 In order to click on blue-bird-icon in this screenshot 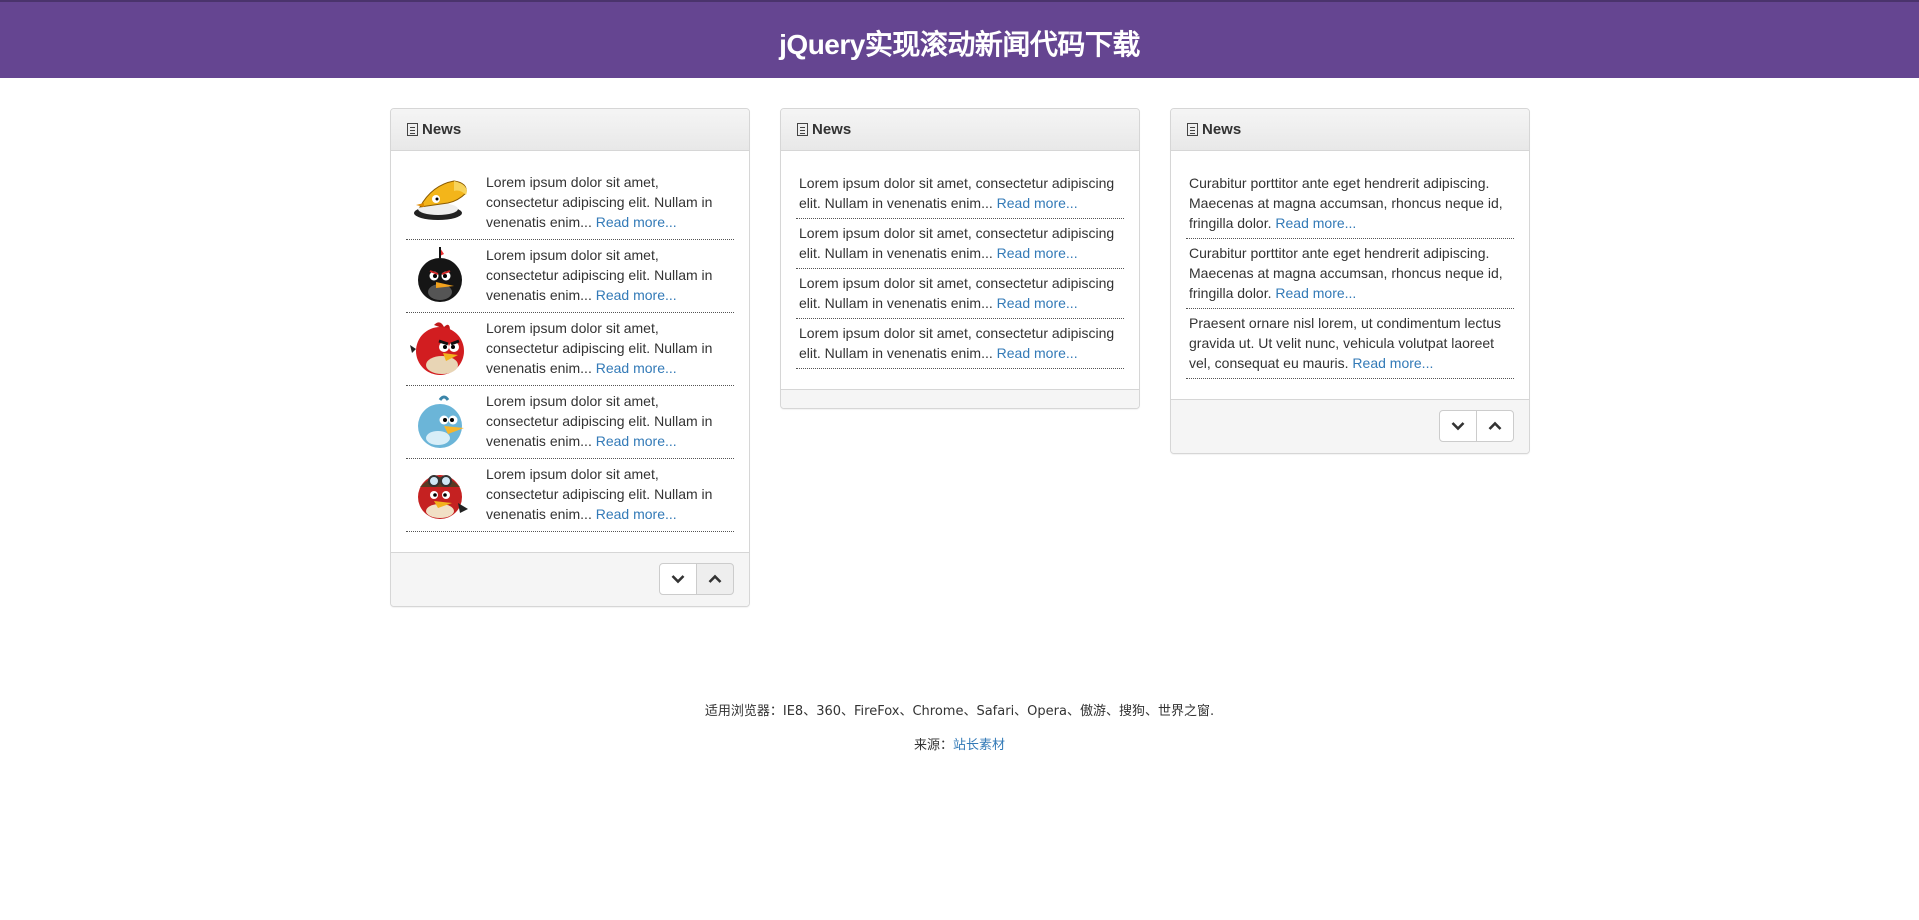, I will do `click(441, 421)`.